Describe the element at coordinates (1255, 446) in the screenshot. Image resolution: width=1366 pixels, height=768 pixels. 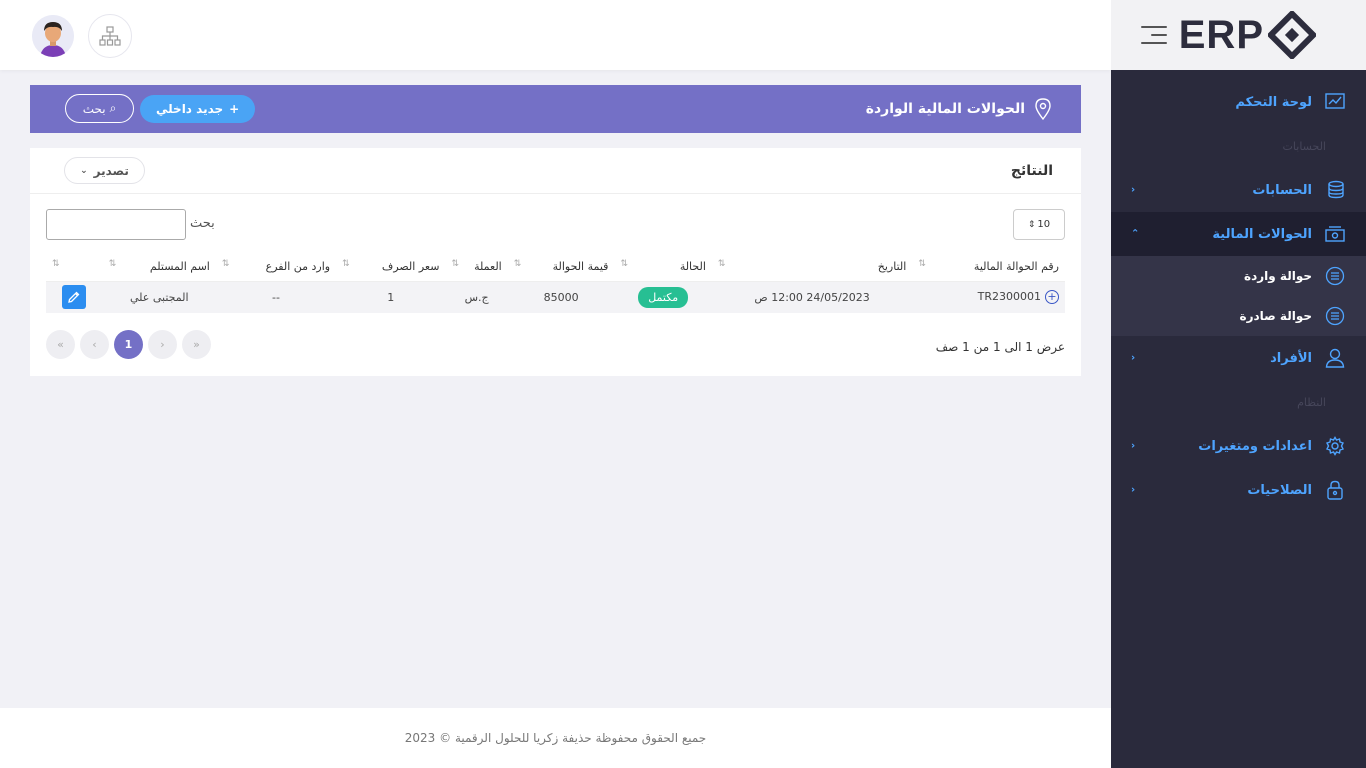
I see `sidebar-item-label: اعدادات ومتغيرات` at that location.